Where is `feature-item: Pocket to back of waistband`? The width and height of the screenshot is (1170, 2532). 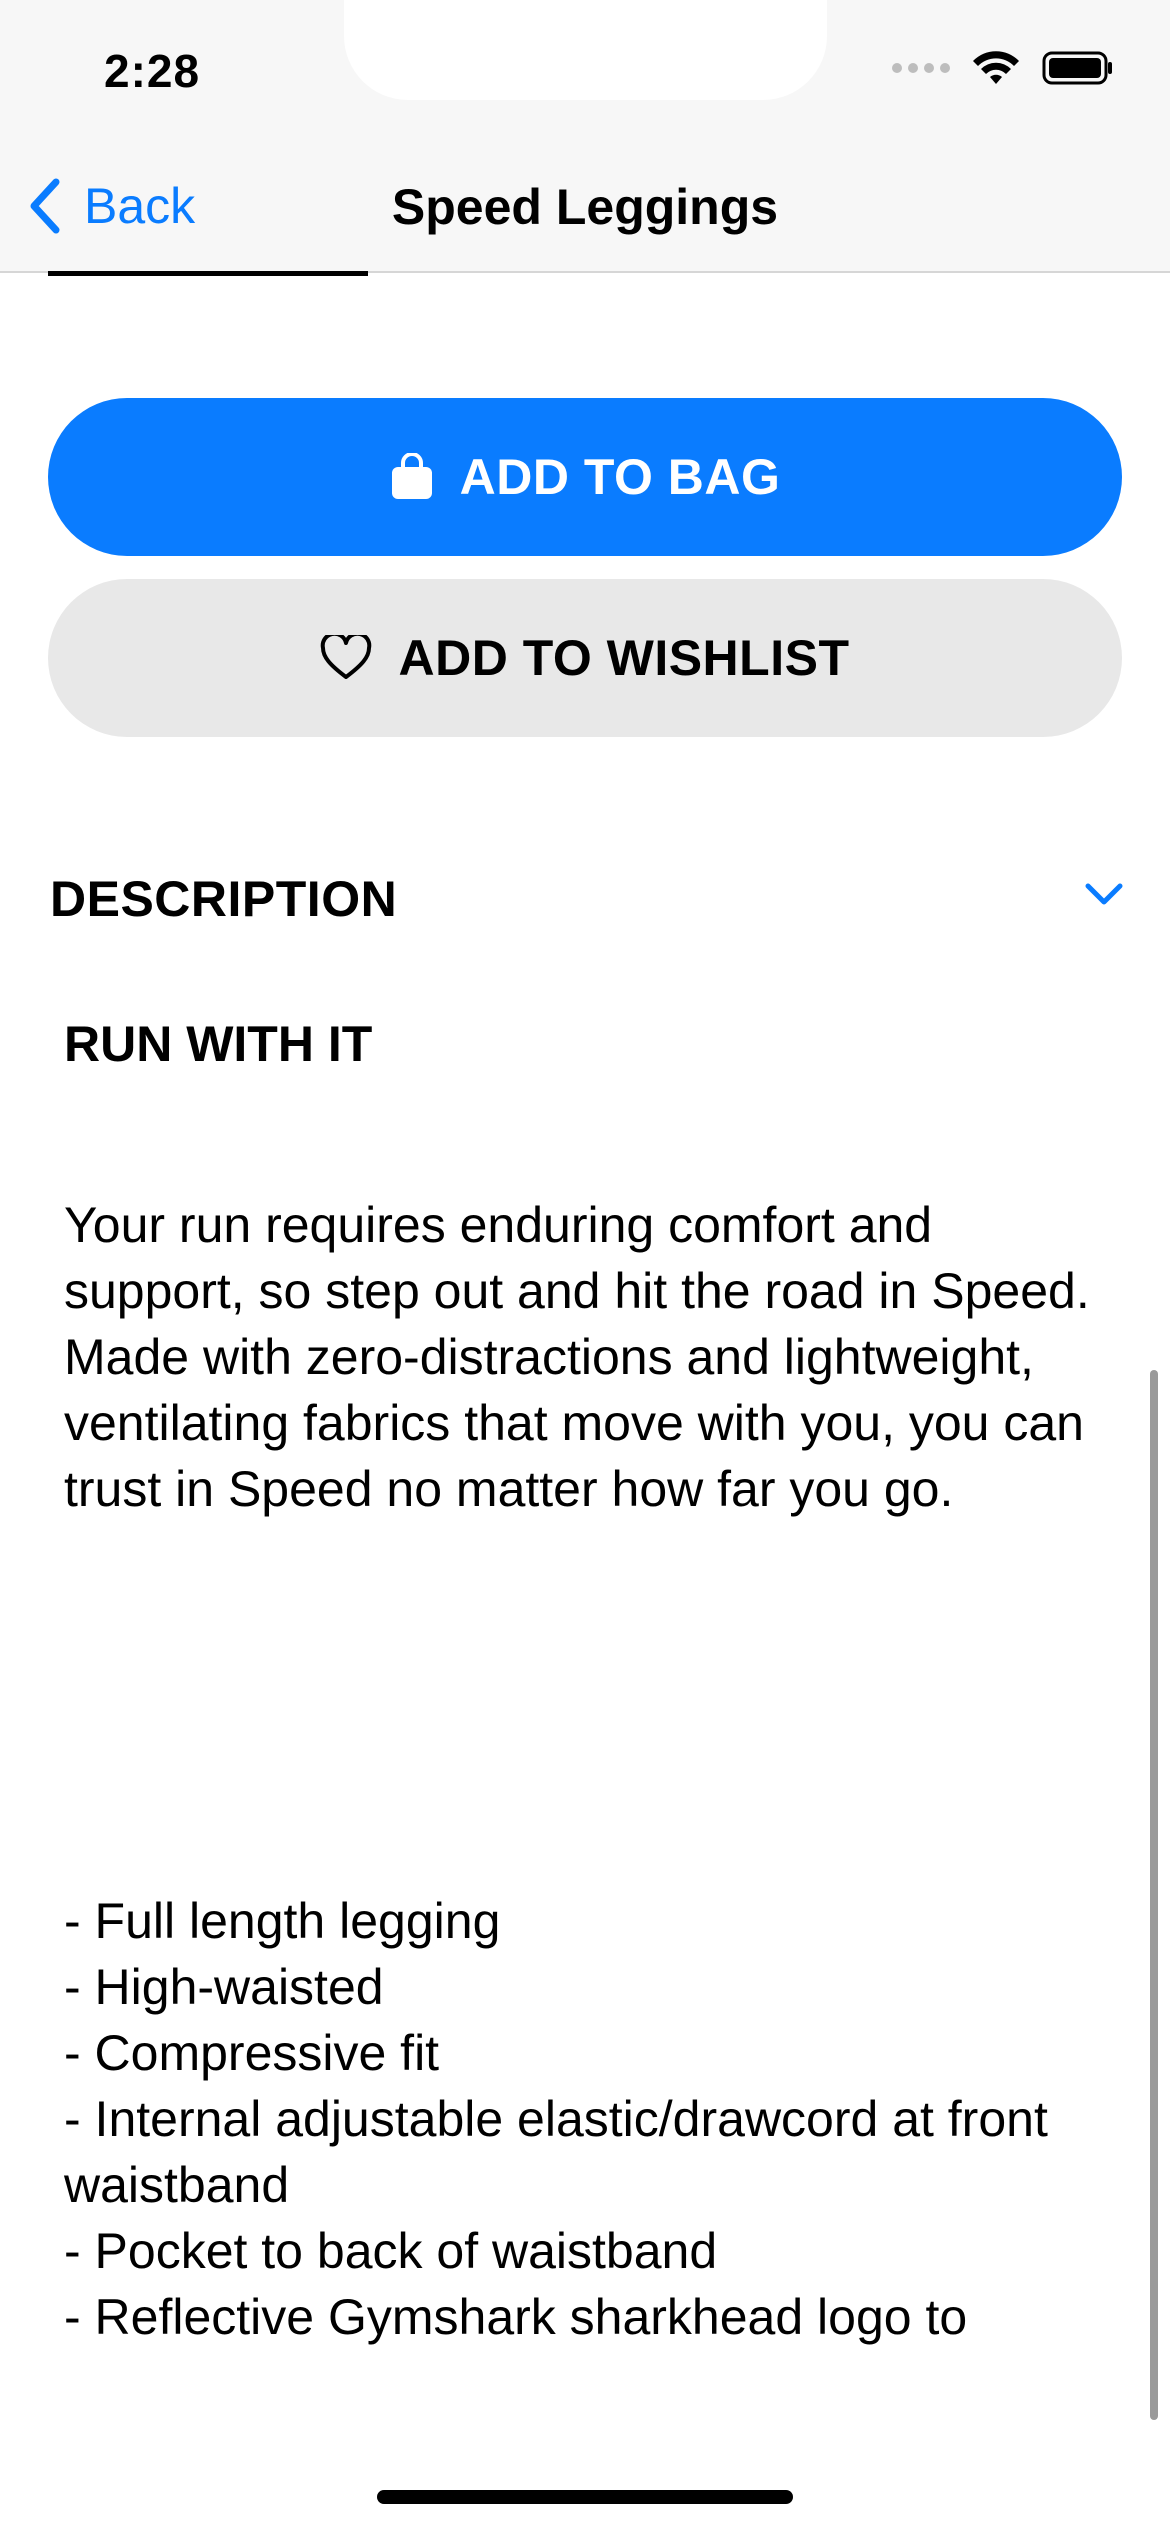 feature-item: Pocket to back of waistband is located at coordinates (589, 2251).